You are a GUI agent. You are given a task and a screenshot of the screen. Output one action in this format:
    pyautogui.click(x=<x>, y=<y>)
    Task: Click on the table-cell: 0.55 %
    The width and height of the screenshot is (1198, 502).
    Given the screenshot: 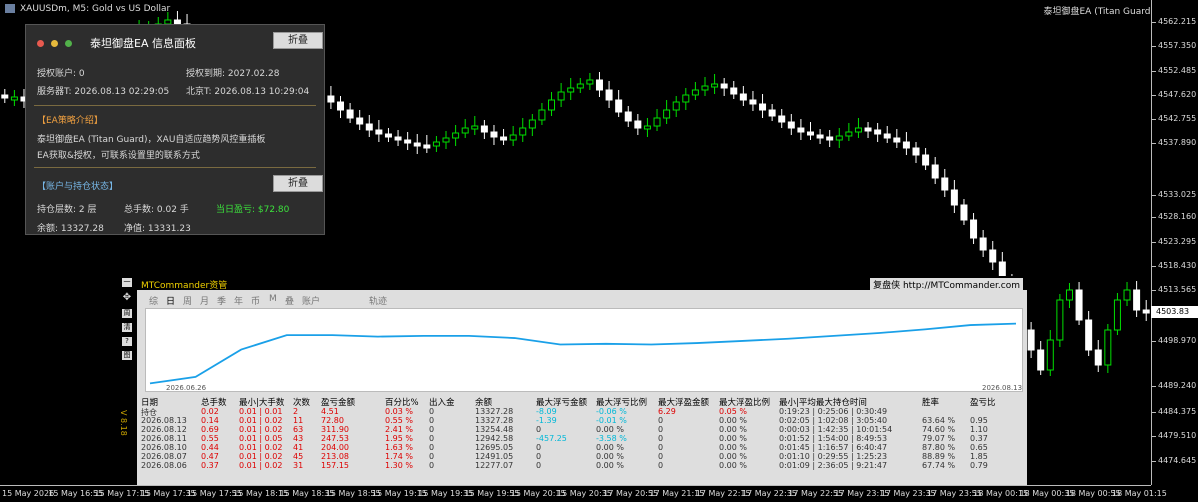 What is the action you would take?
    pyautogui.click(x=399, y=420)
    